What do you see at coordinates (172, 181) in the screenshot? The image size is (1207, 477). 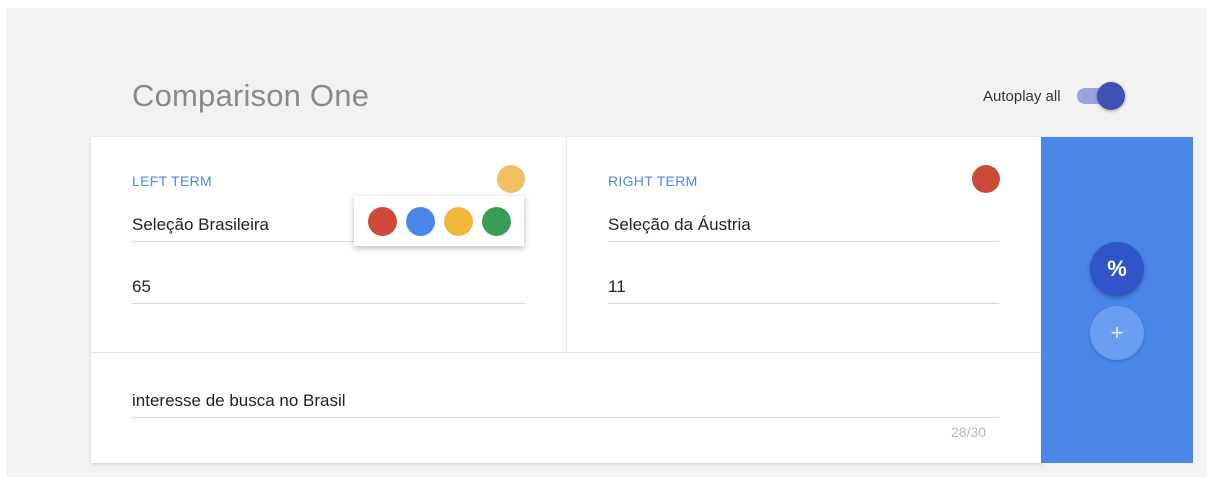 I see `left-term-label: LEFT TERM` at bounding box center [172, 181].